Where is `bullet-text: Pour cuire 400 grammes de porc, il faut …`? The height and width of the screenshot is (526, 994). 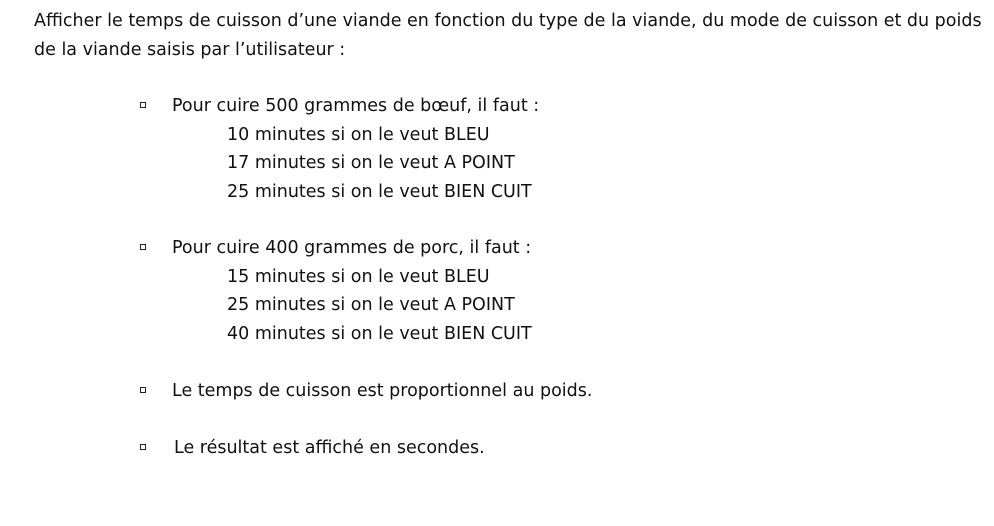 bullet-text: Pour cuire 400 grammes de porc, il faut … is located at coordinates (352, 248).